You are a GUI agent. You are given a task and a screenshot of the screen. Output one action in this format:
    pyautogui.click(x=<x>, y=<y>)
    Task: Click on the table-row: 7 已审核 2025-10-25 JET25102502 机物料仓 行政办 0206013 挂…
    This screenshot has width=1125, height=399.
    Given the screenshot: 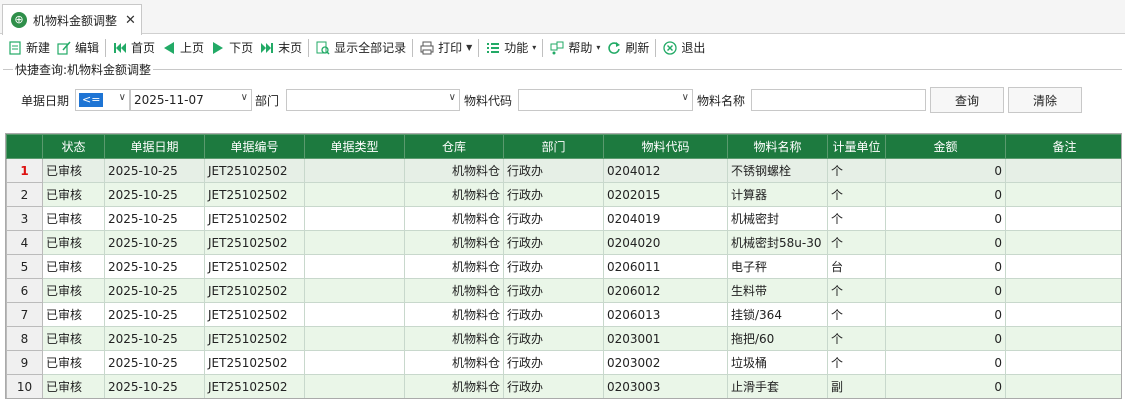 What is the action you would take?
    pyautogui.click(x=563, y=314)
    